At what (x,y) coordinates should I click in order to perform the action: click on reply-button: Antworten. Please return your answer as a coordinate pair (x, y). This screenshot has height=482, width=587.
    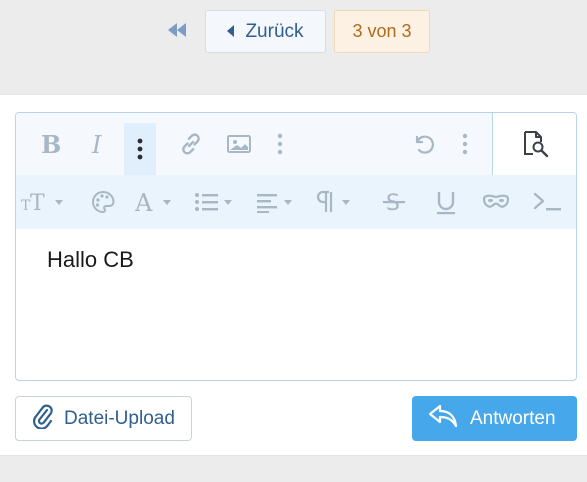
    Looking at the image, I should click on (494, 418).